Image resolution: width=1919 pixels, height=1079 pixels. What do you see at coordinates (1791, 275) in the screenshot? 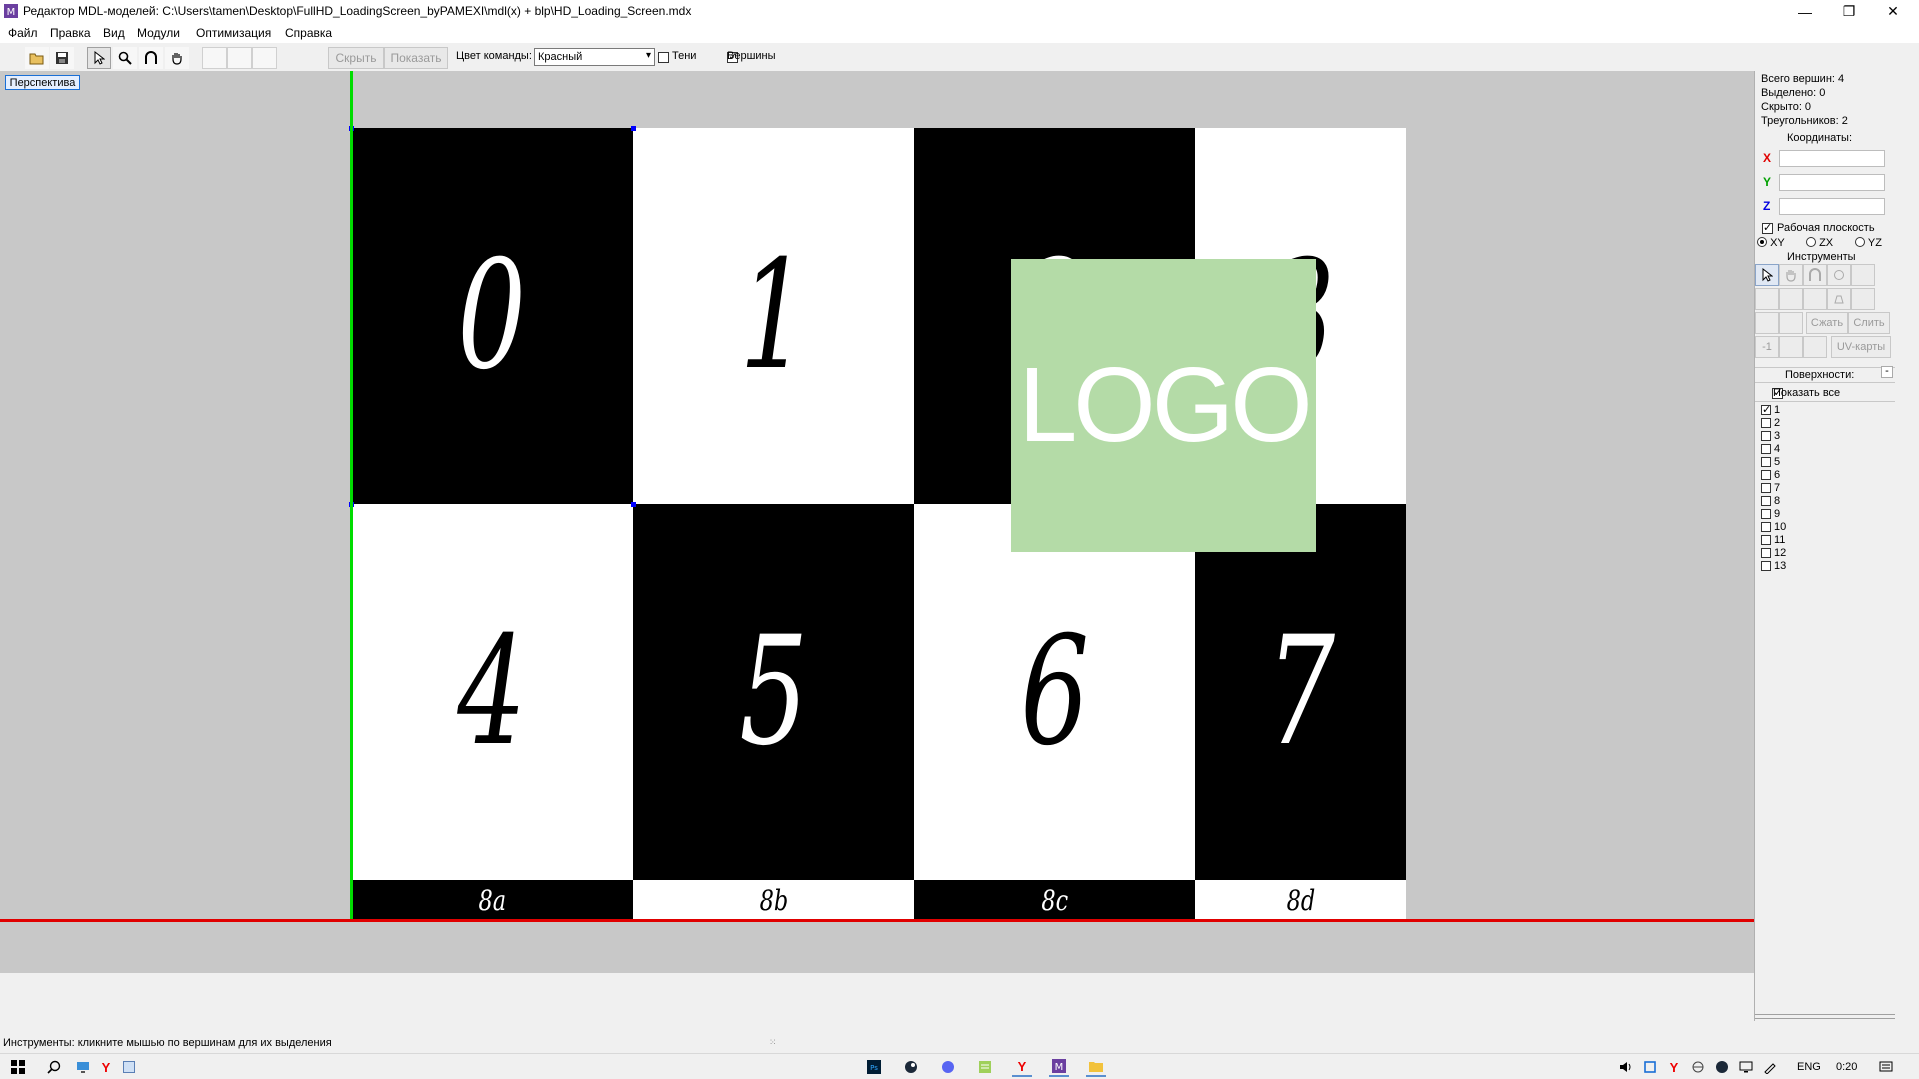
I see `move-tool` at bounding box center [1791, 275].